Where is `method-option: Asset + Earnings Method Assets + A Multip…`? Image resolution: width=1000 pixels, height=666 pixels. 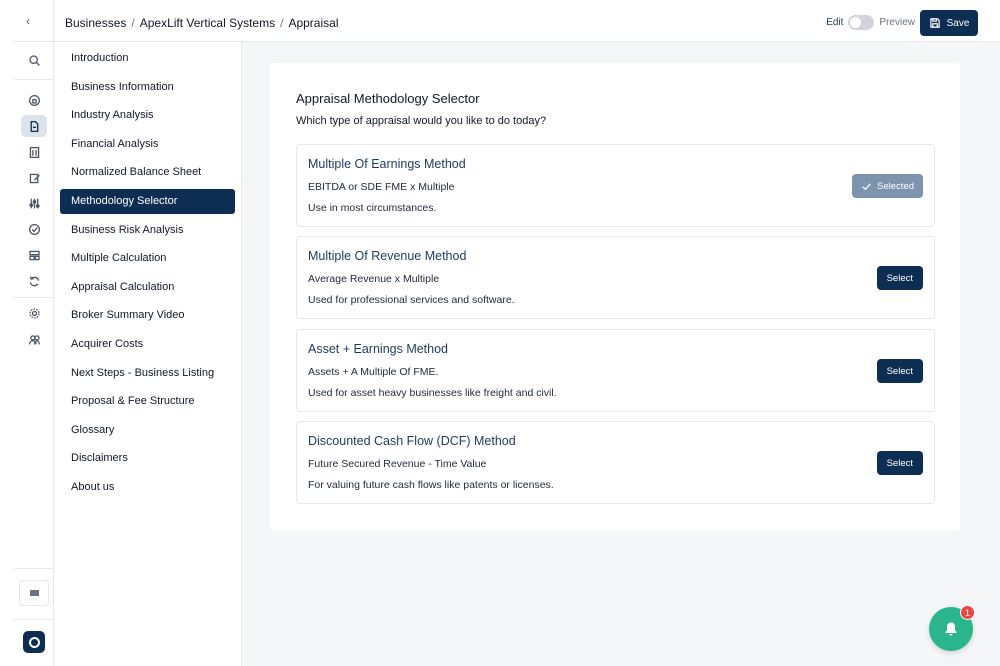
method-option: Asset + Earnings Method Assets + A Multip… is located at coordinates (615, 370).